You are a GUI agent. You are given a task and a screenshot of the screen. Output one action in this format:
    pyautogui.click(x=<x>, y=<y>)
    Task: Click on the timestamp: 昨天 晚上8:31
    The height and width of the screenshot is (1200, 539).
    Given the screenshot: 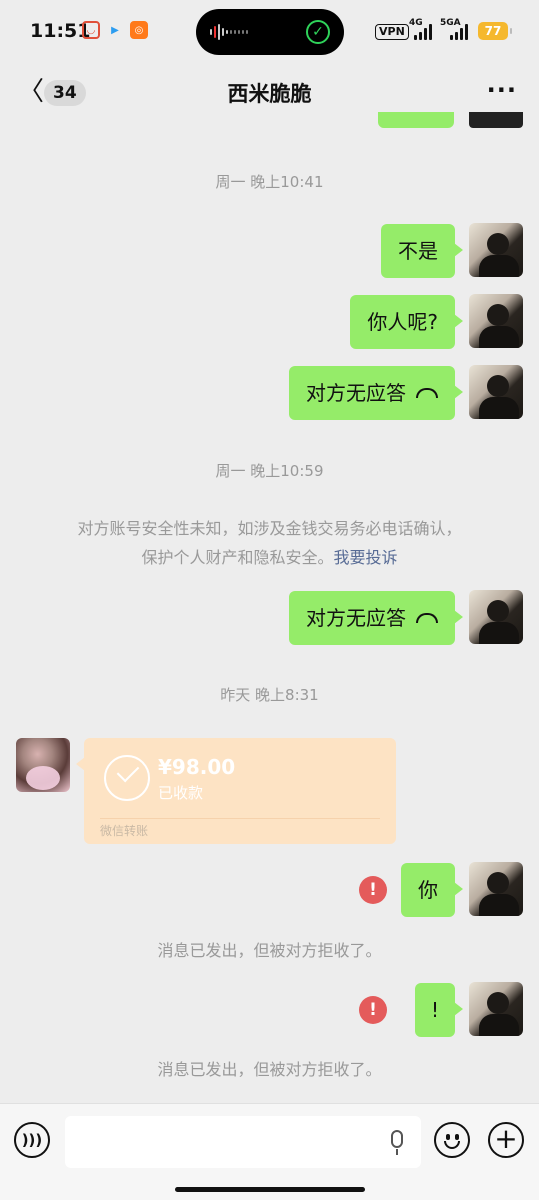 What is the action you would take?
    pyautogui.click(x=269, y=695)
    